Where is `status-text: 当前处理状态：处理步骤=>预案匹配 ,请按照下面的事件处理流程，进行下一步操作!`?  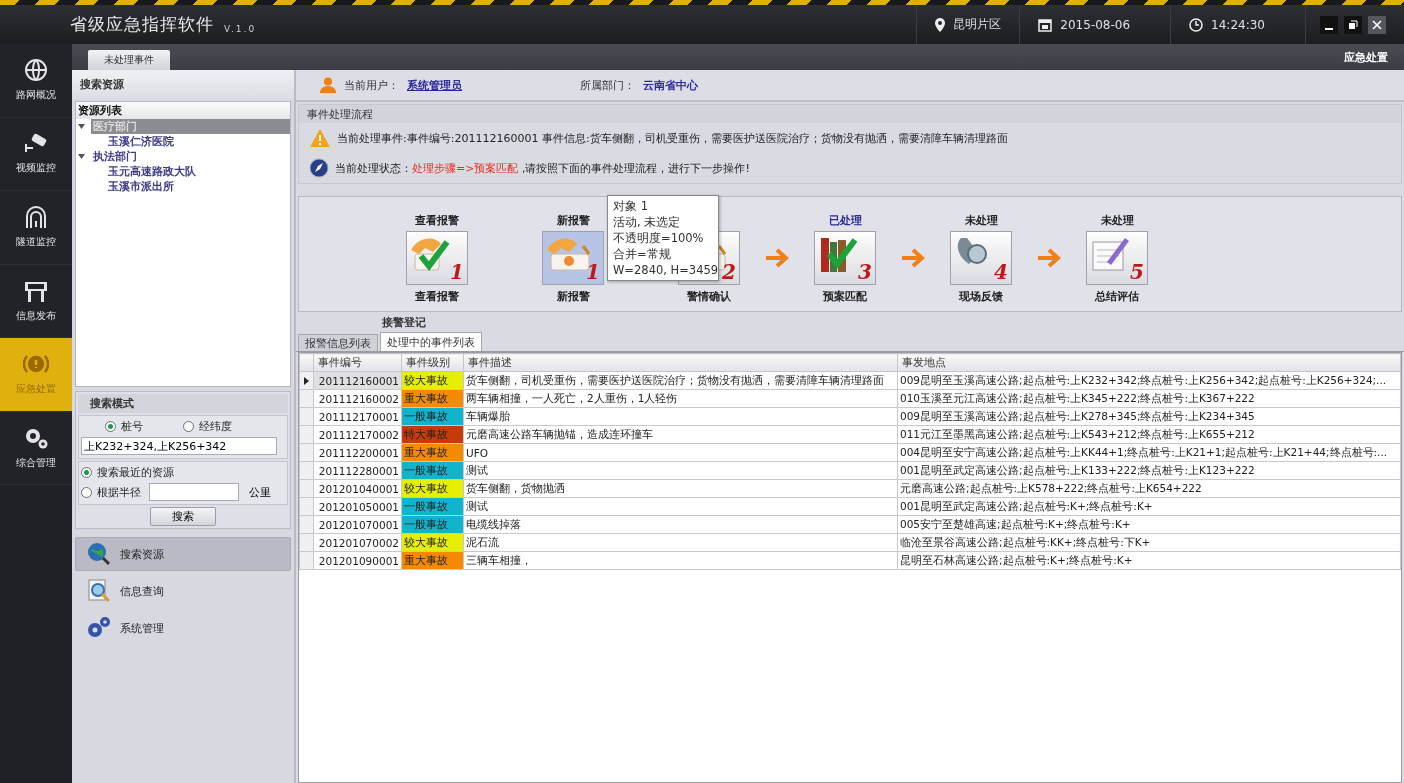
status-text: 当前处理状态：处理步骤=>预案匹配 ,请按照下面的事件处理流程，进行下一步操作! is located at coordinates (542, 168).